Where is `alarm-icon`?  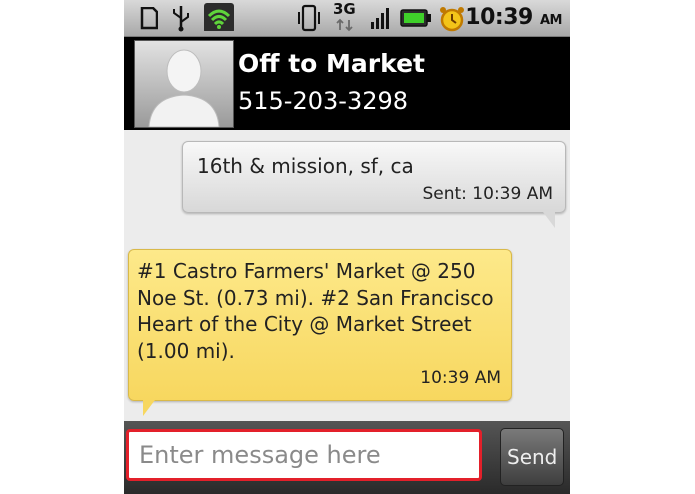
alarm-icon is located at coordinates (452, 19).